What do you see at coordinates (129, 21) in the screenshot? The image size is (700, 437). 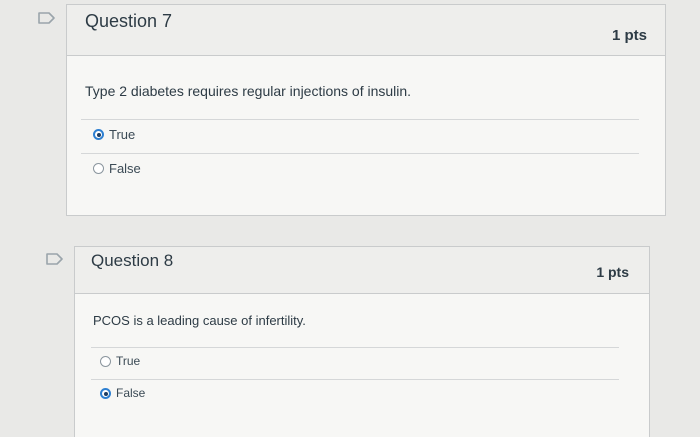 I see `question-title: Question 7` at bounding box center [129, 21].